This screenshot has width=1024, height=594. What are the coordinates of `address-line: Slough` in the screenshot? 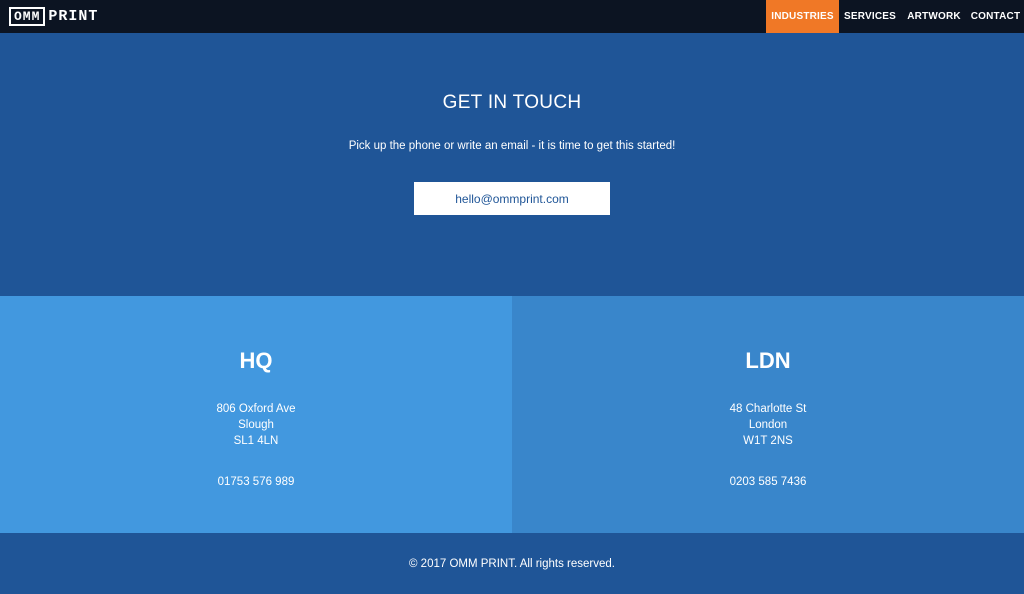 It's located at (256, 425).